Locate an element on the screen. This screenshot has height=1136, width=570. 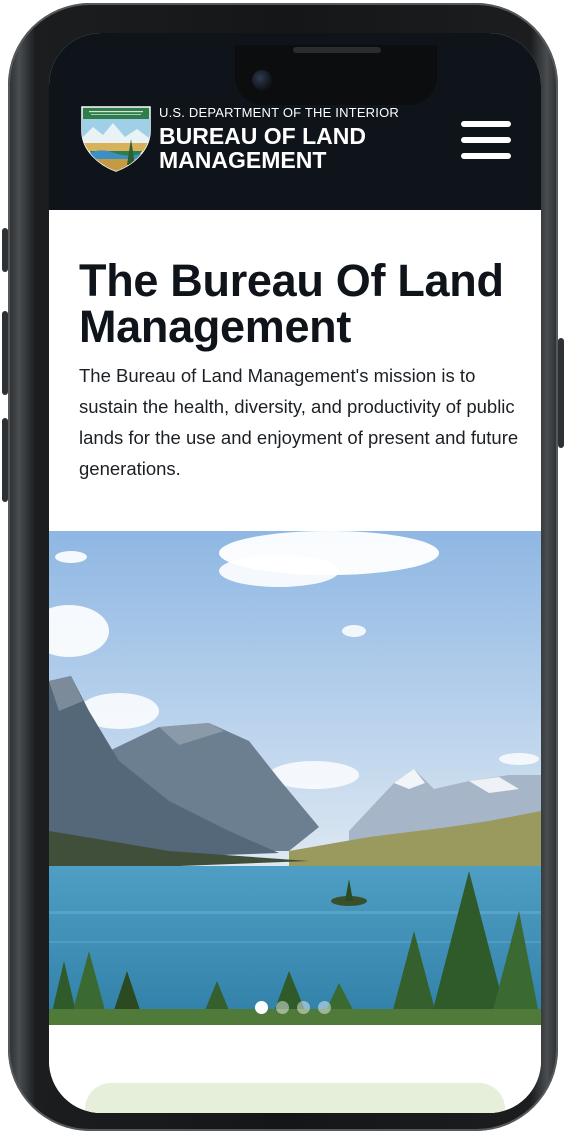
volume-down-button is located at coordinates (5, 460).